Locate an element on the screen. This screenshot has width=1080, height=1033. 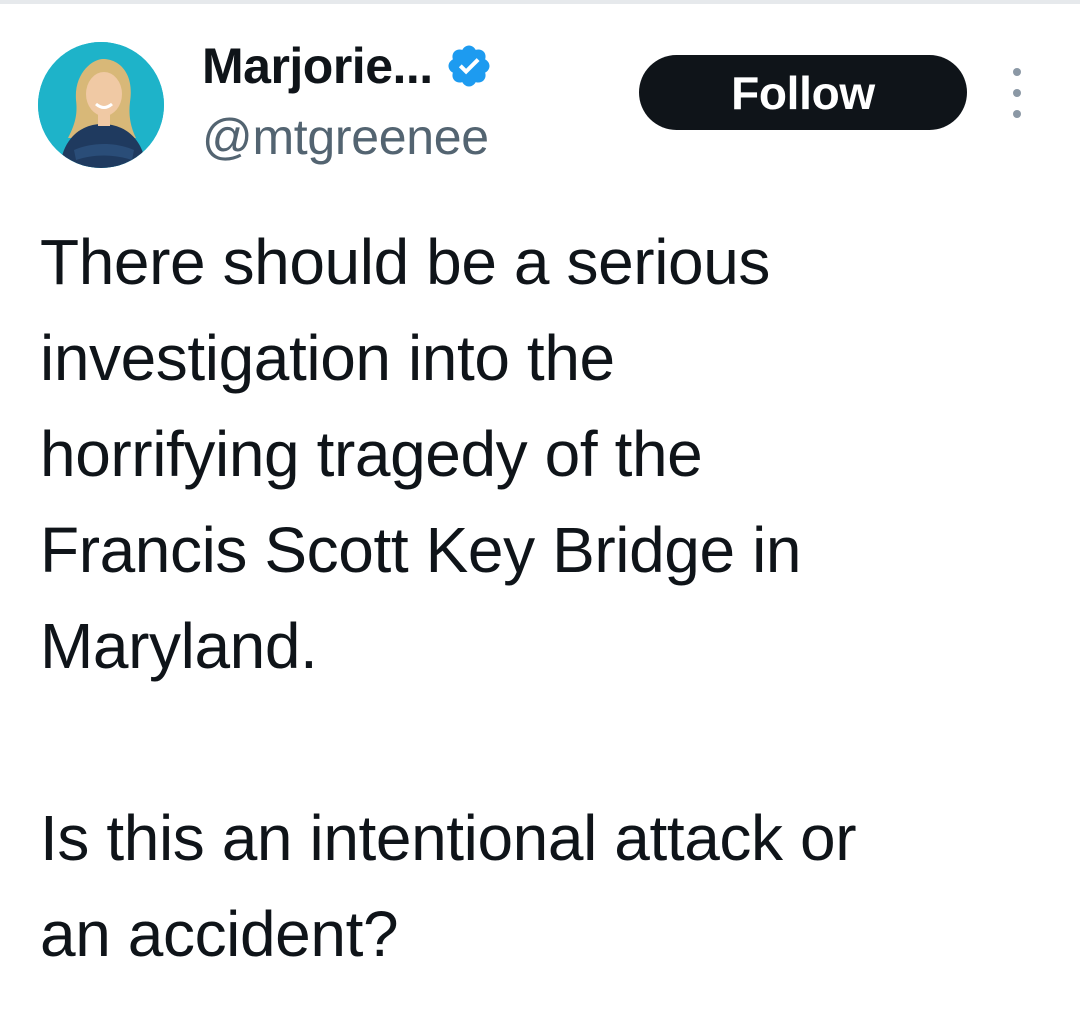
verified-badge-icon is located at coordinates (469, 66).